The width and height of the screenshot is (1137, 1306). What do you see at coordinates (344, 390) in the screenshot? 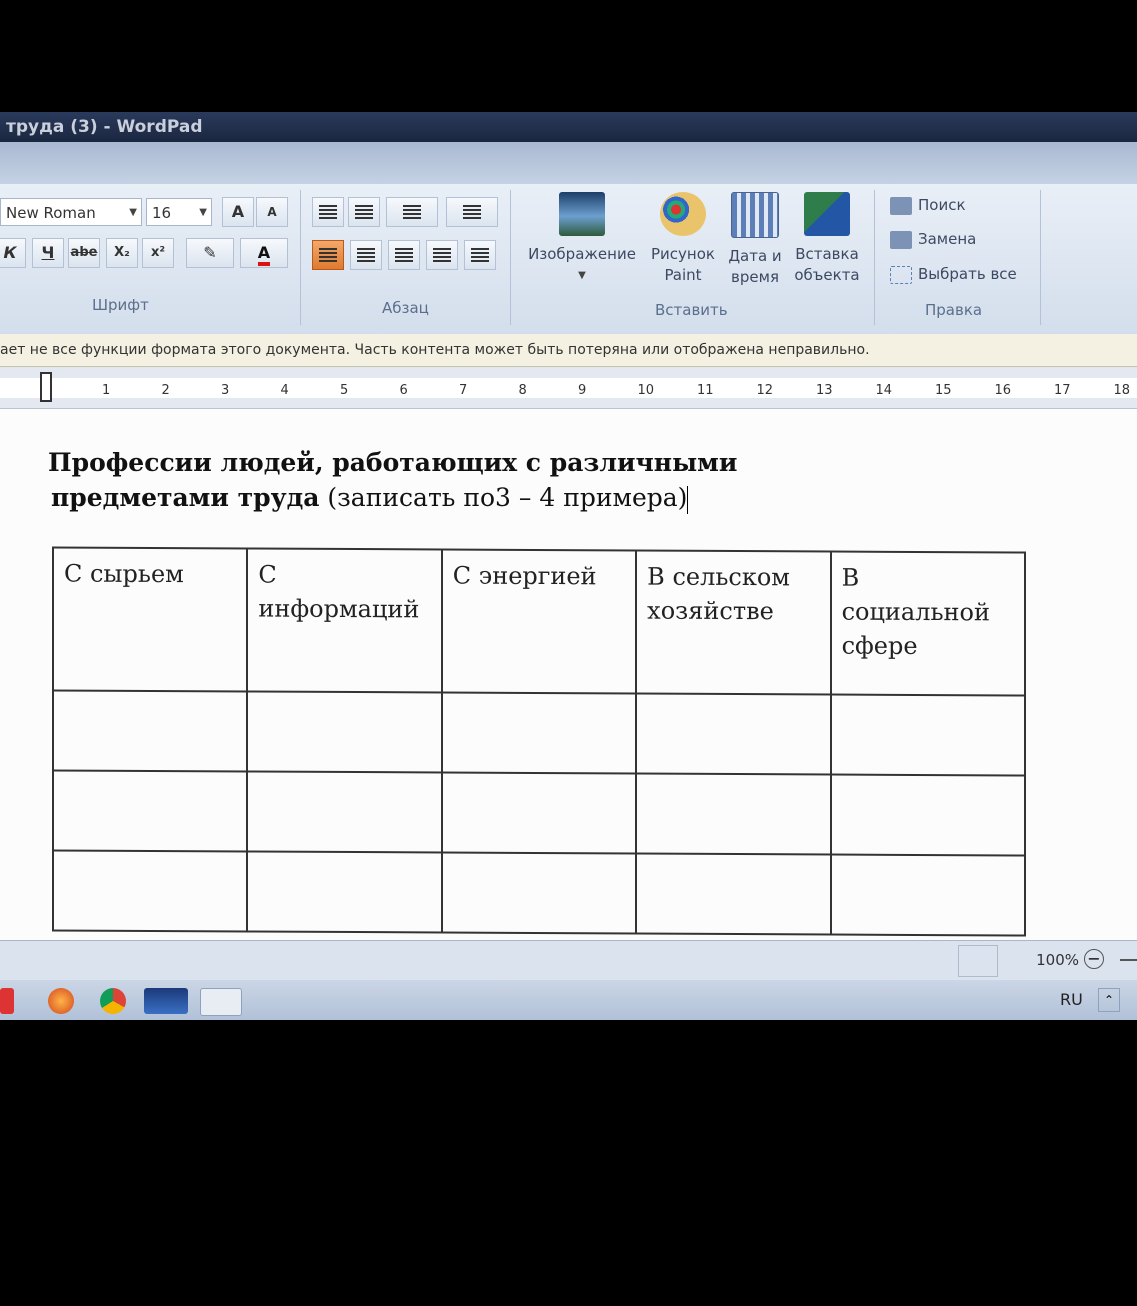
I see `ruler-tick: 5` at bounding box center [344, 390].